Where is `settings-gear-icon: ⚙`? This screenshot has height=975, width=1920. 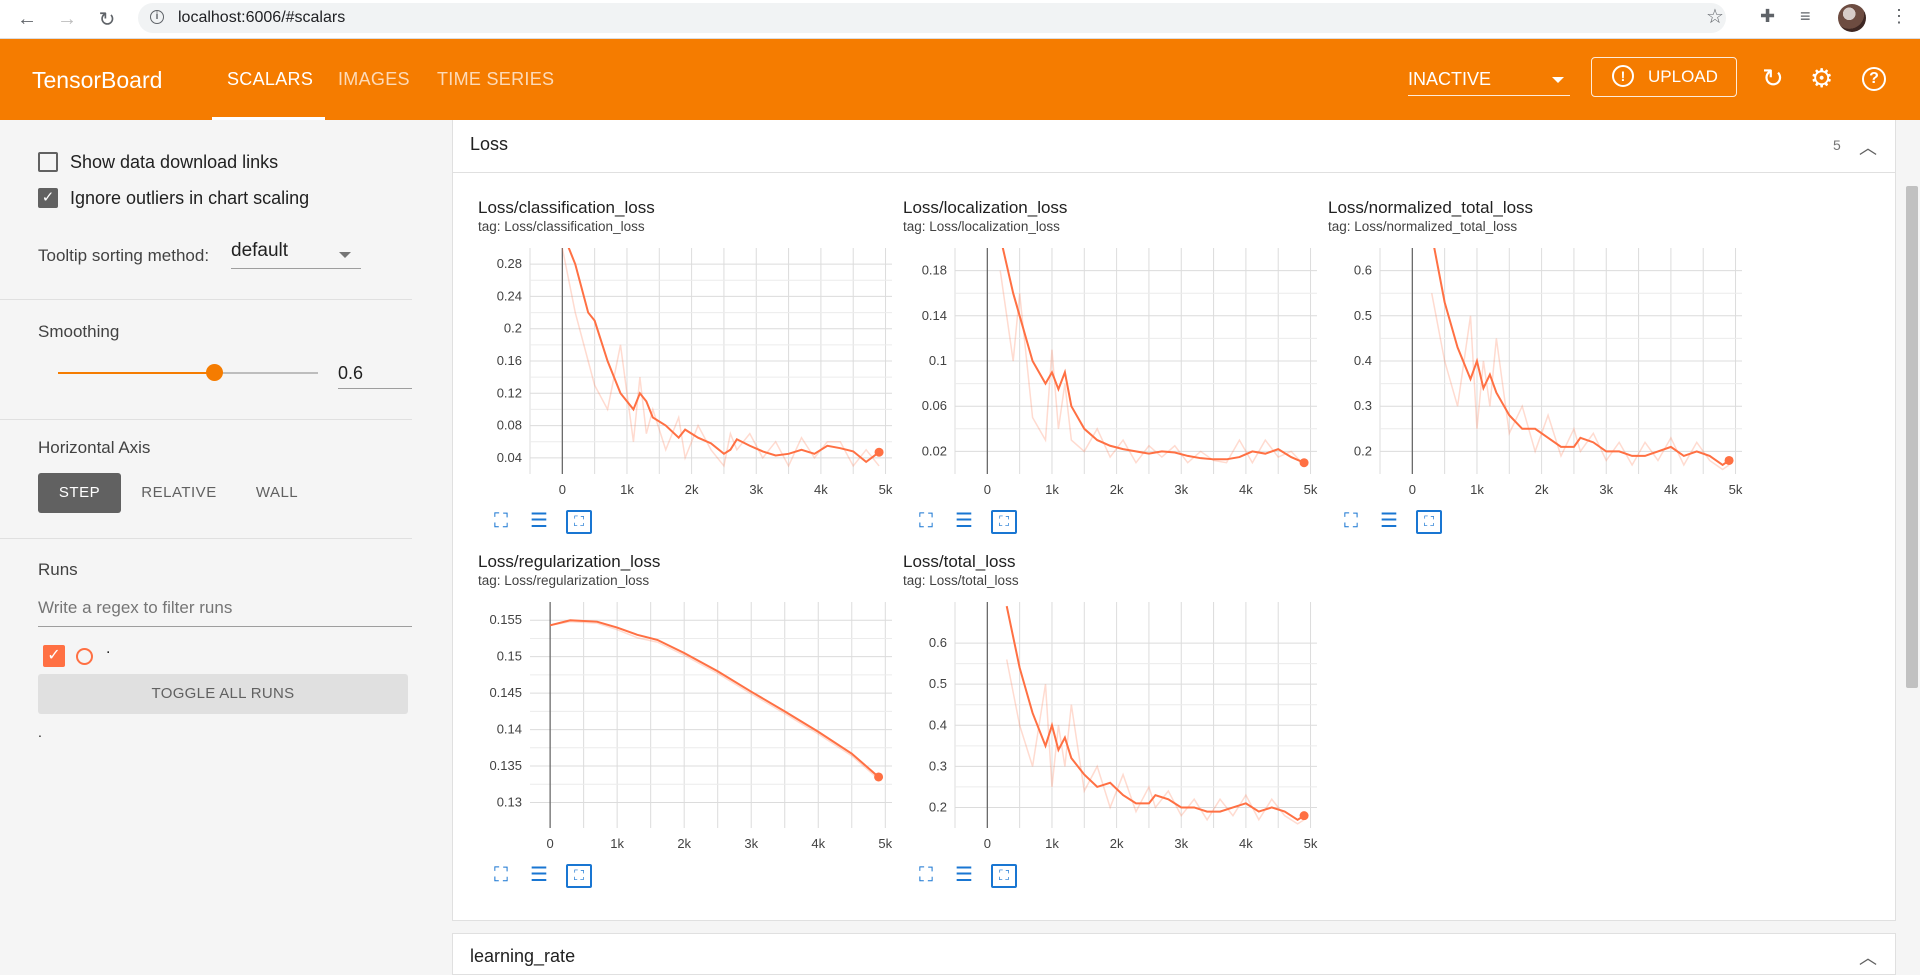 settings-gear-icon: ⚙ is located at coordinates (1821, 78).